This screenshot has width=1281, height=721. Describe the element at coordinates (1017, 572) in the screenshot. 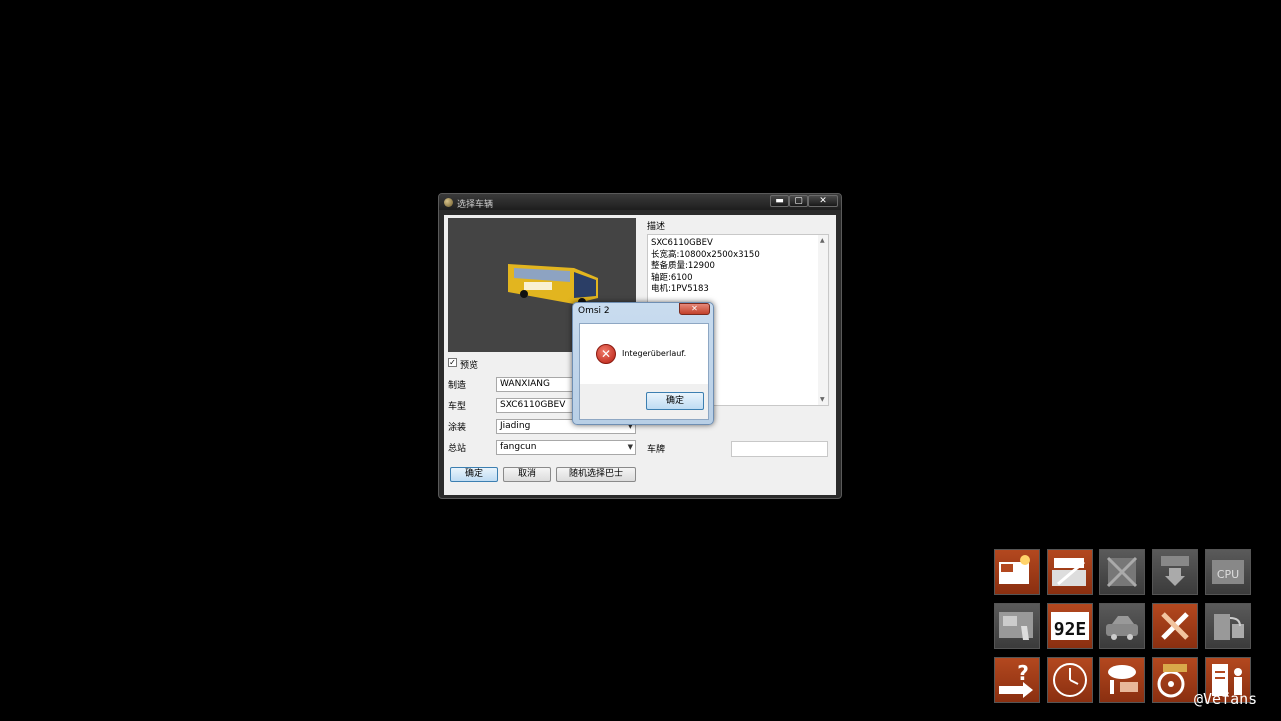

I see `bus-light-icon` at that location.